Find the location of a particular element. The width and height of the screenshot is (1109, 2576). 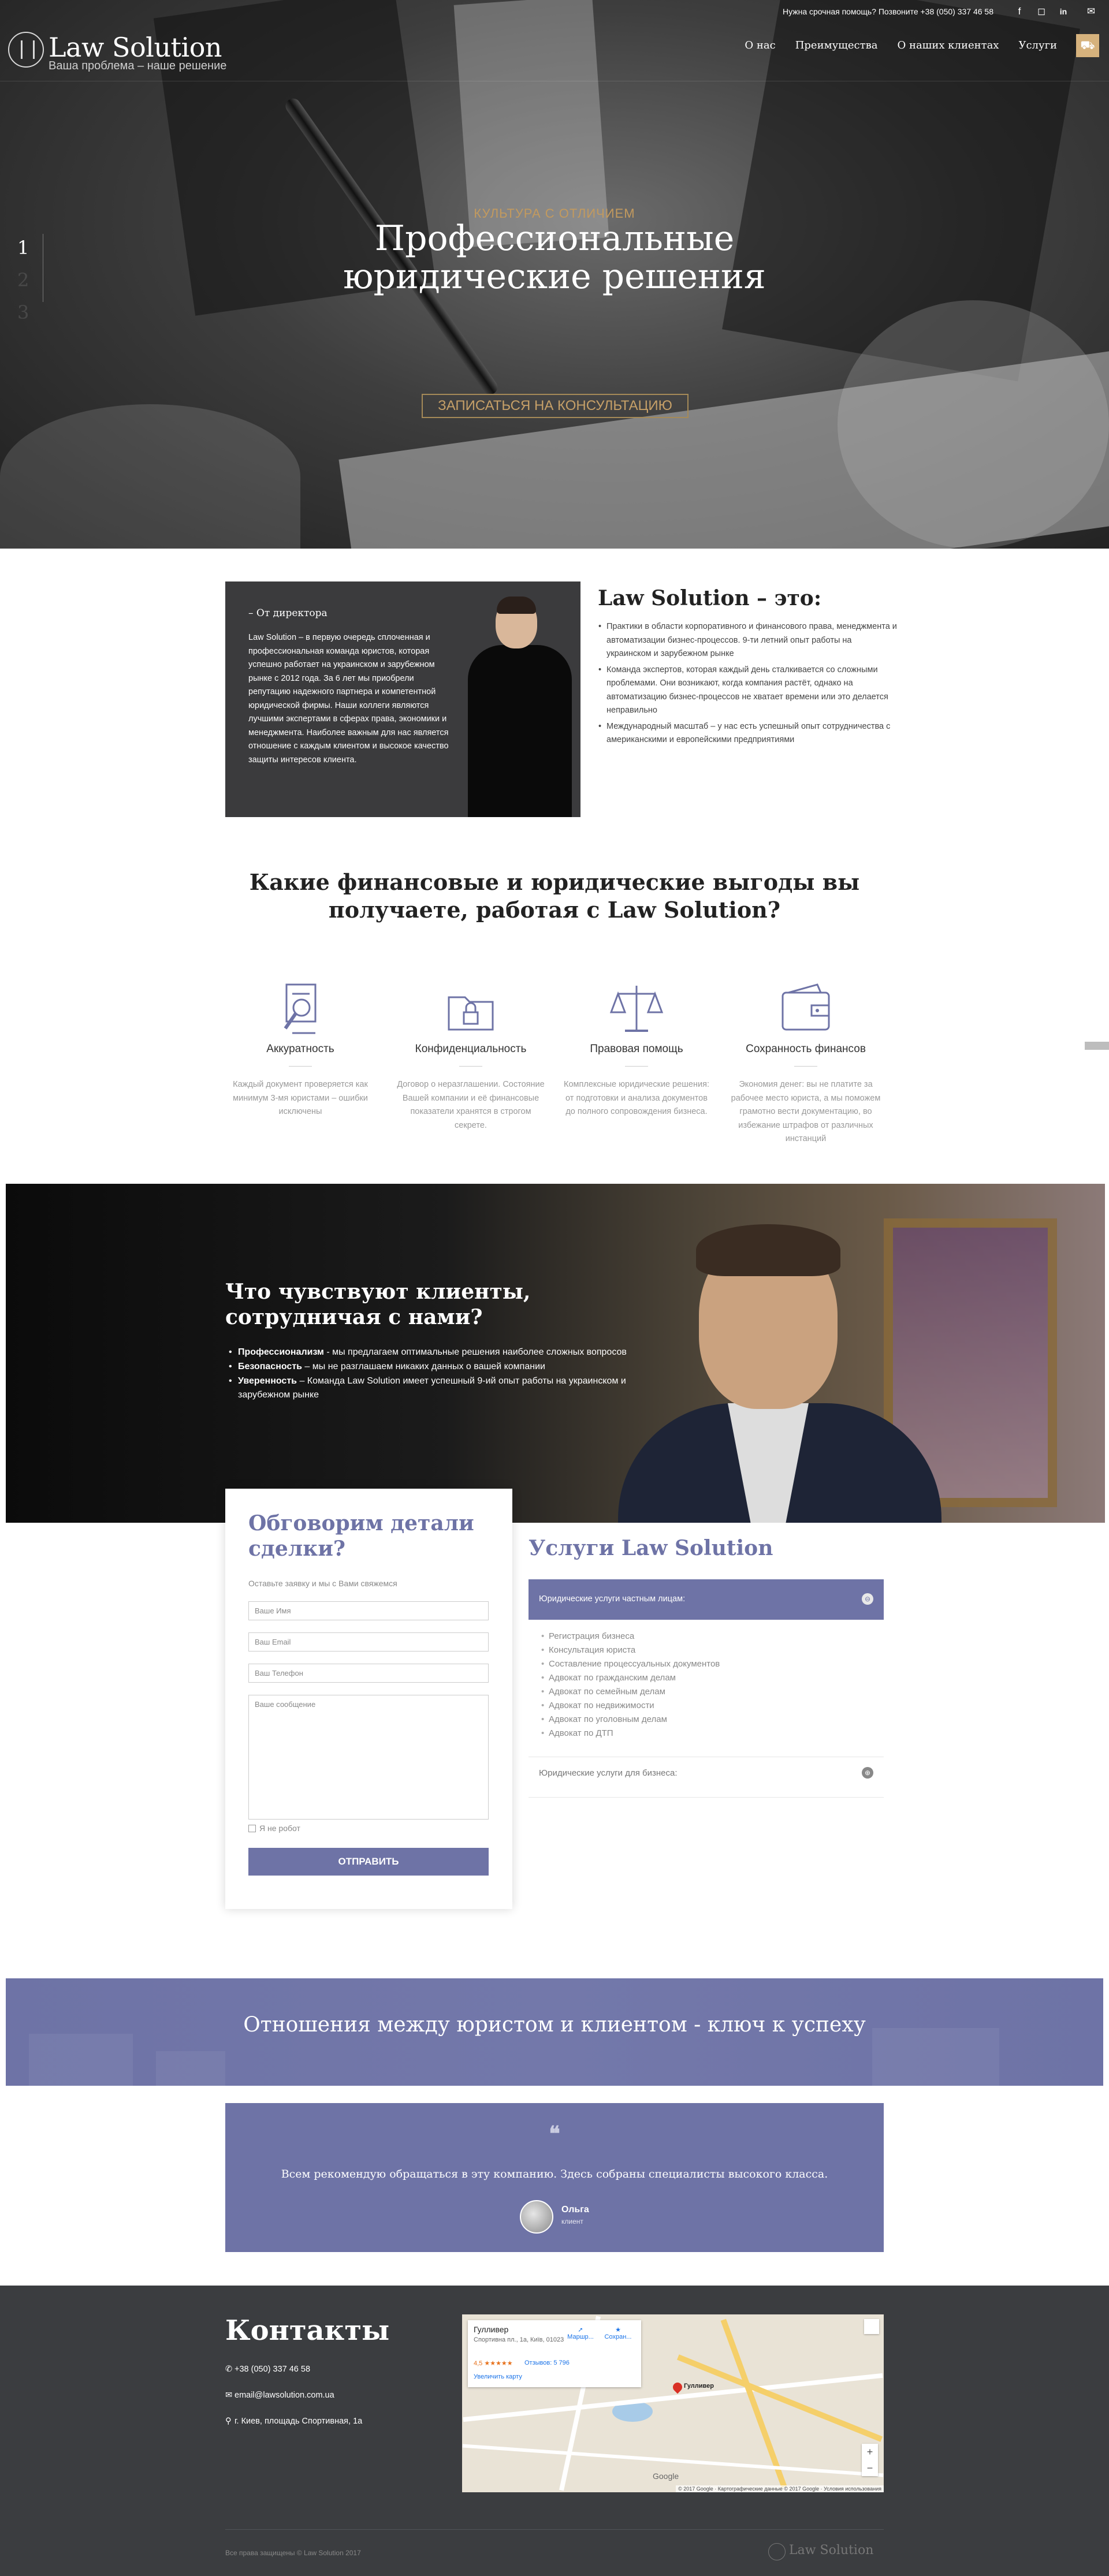

logo-name: Law Solution is located at coordinates (135, 47).